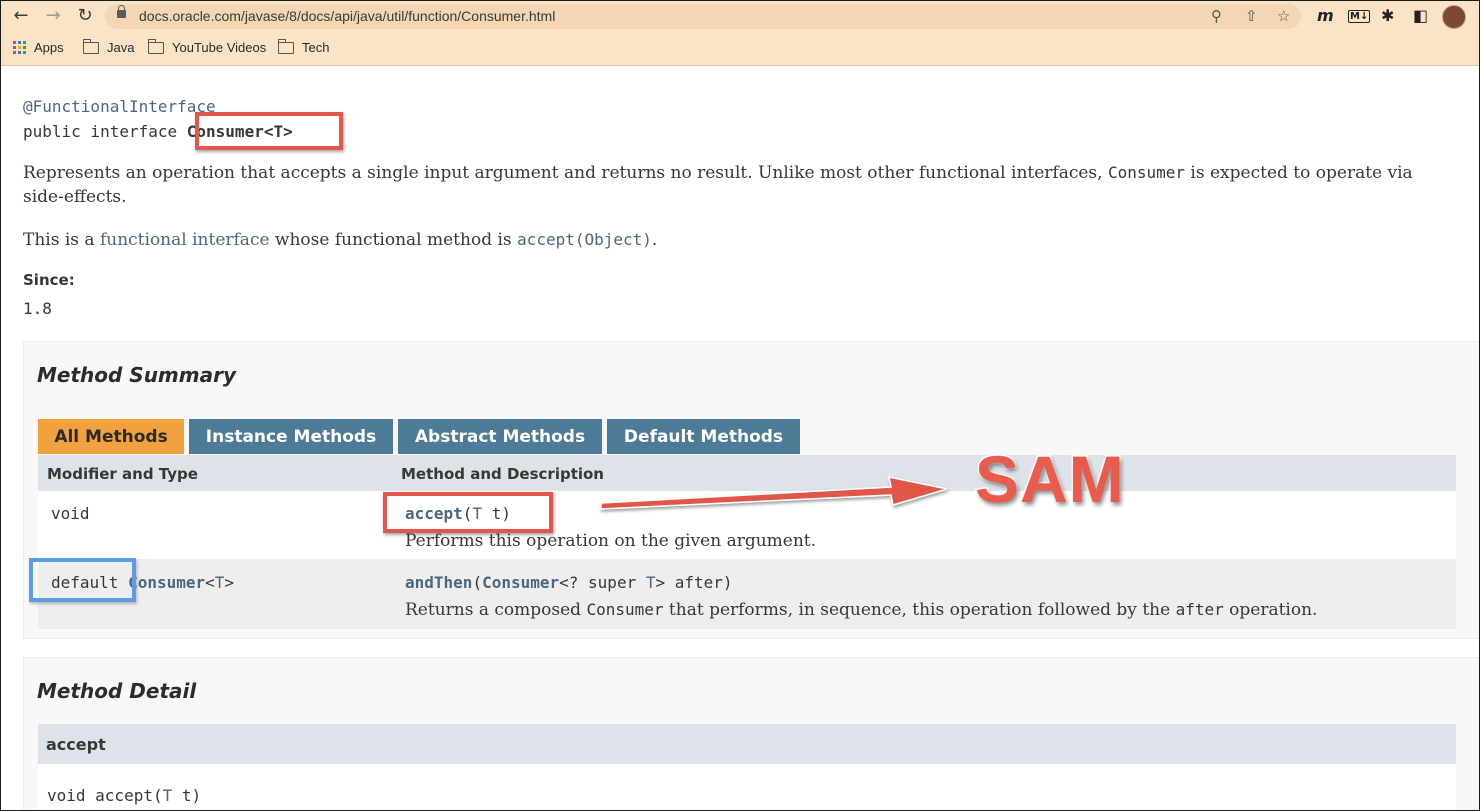  Describe the element at coordinates (61, 240) in the screenshot. I see `note-text: This is a` at that location.